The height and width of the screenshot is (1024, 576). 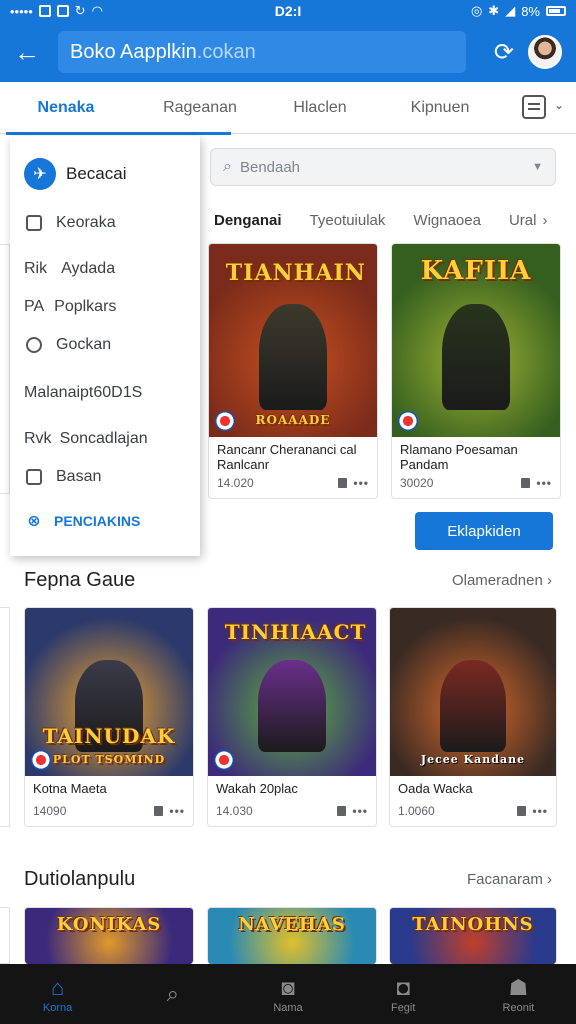 What do you see at coordinates (105, 307) in the screenshot?
I see `sidebar-item-poplkars: PA Poplkars` at bounding box center [105, 307].